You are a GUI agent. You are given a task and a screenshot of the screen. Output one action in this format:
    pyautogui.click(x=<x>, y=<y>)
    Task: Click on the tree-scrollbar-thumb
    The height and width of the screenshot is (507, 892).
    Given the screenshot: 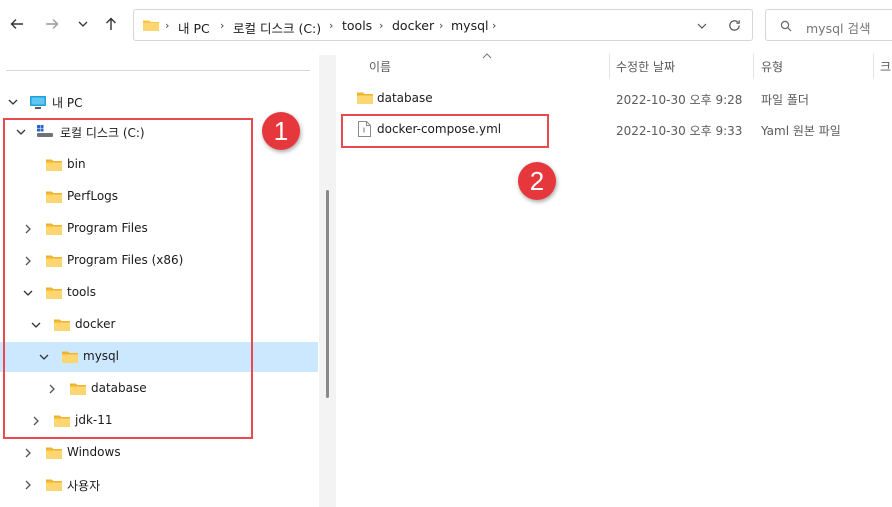 What is the action you would take?
    pyautogui.click(x=327, y=294)
    